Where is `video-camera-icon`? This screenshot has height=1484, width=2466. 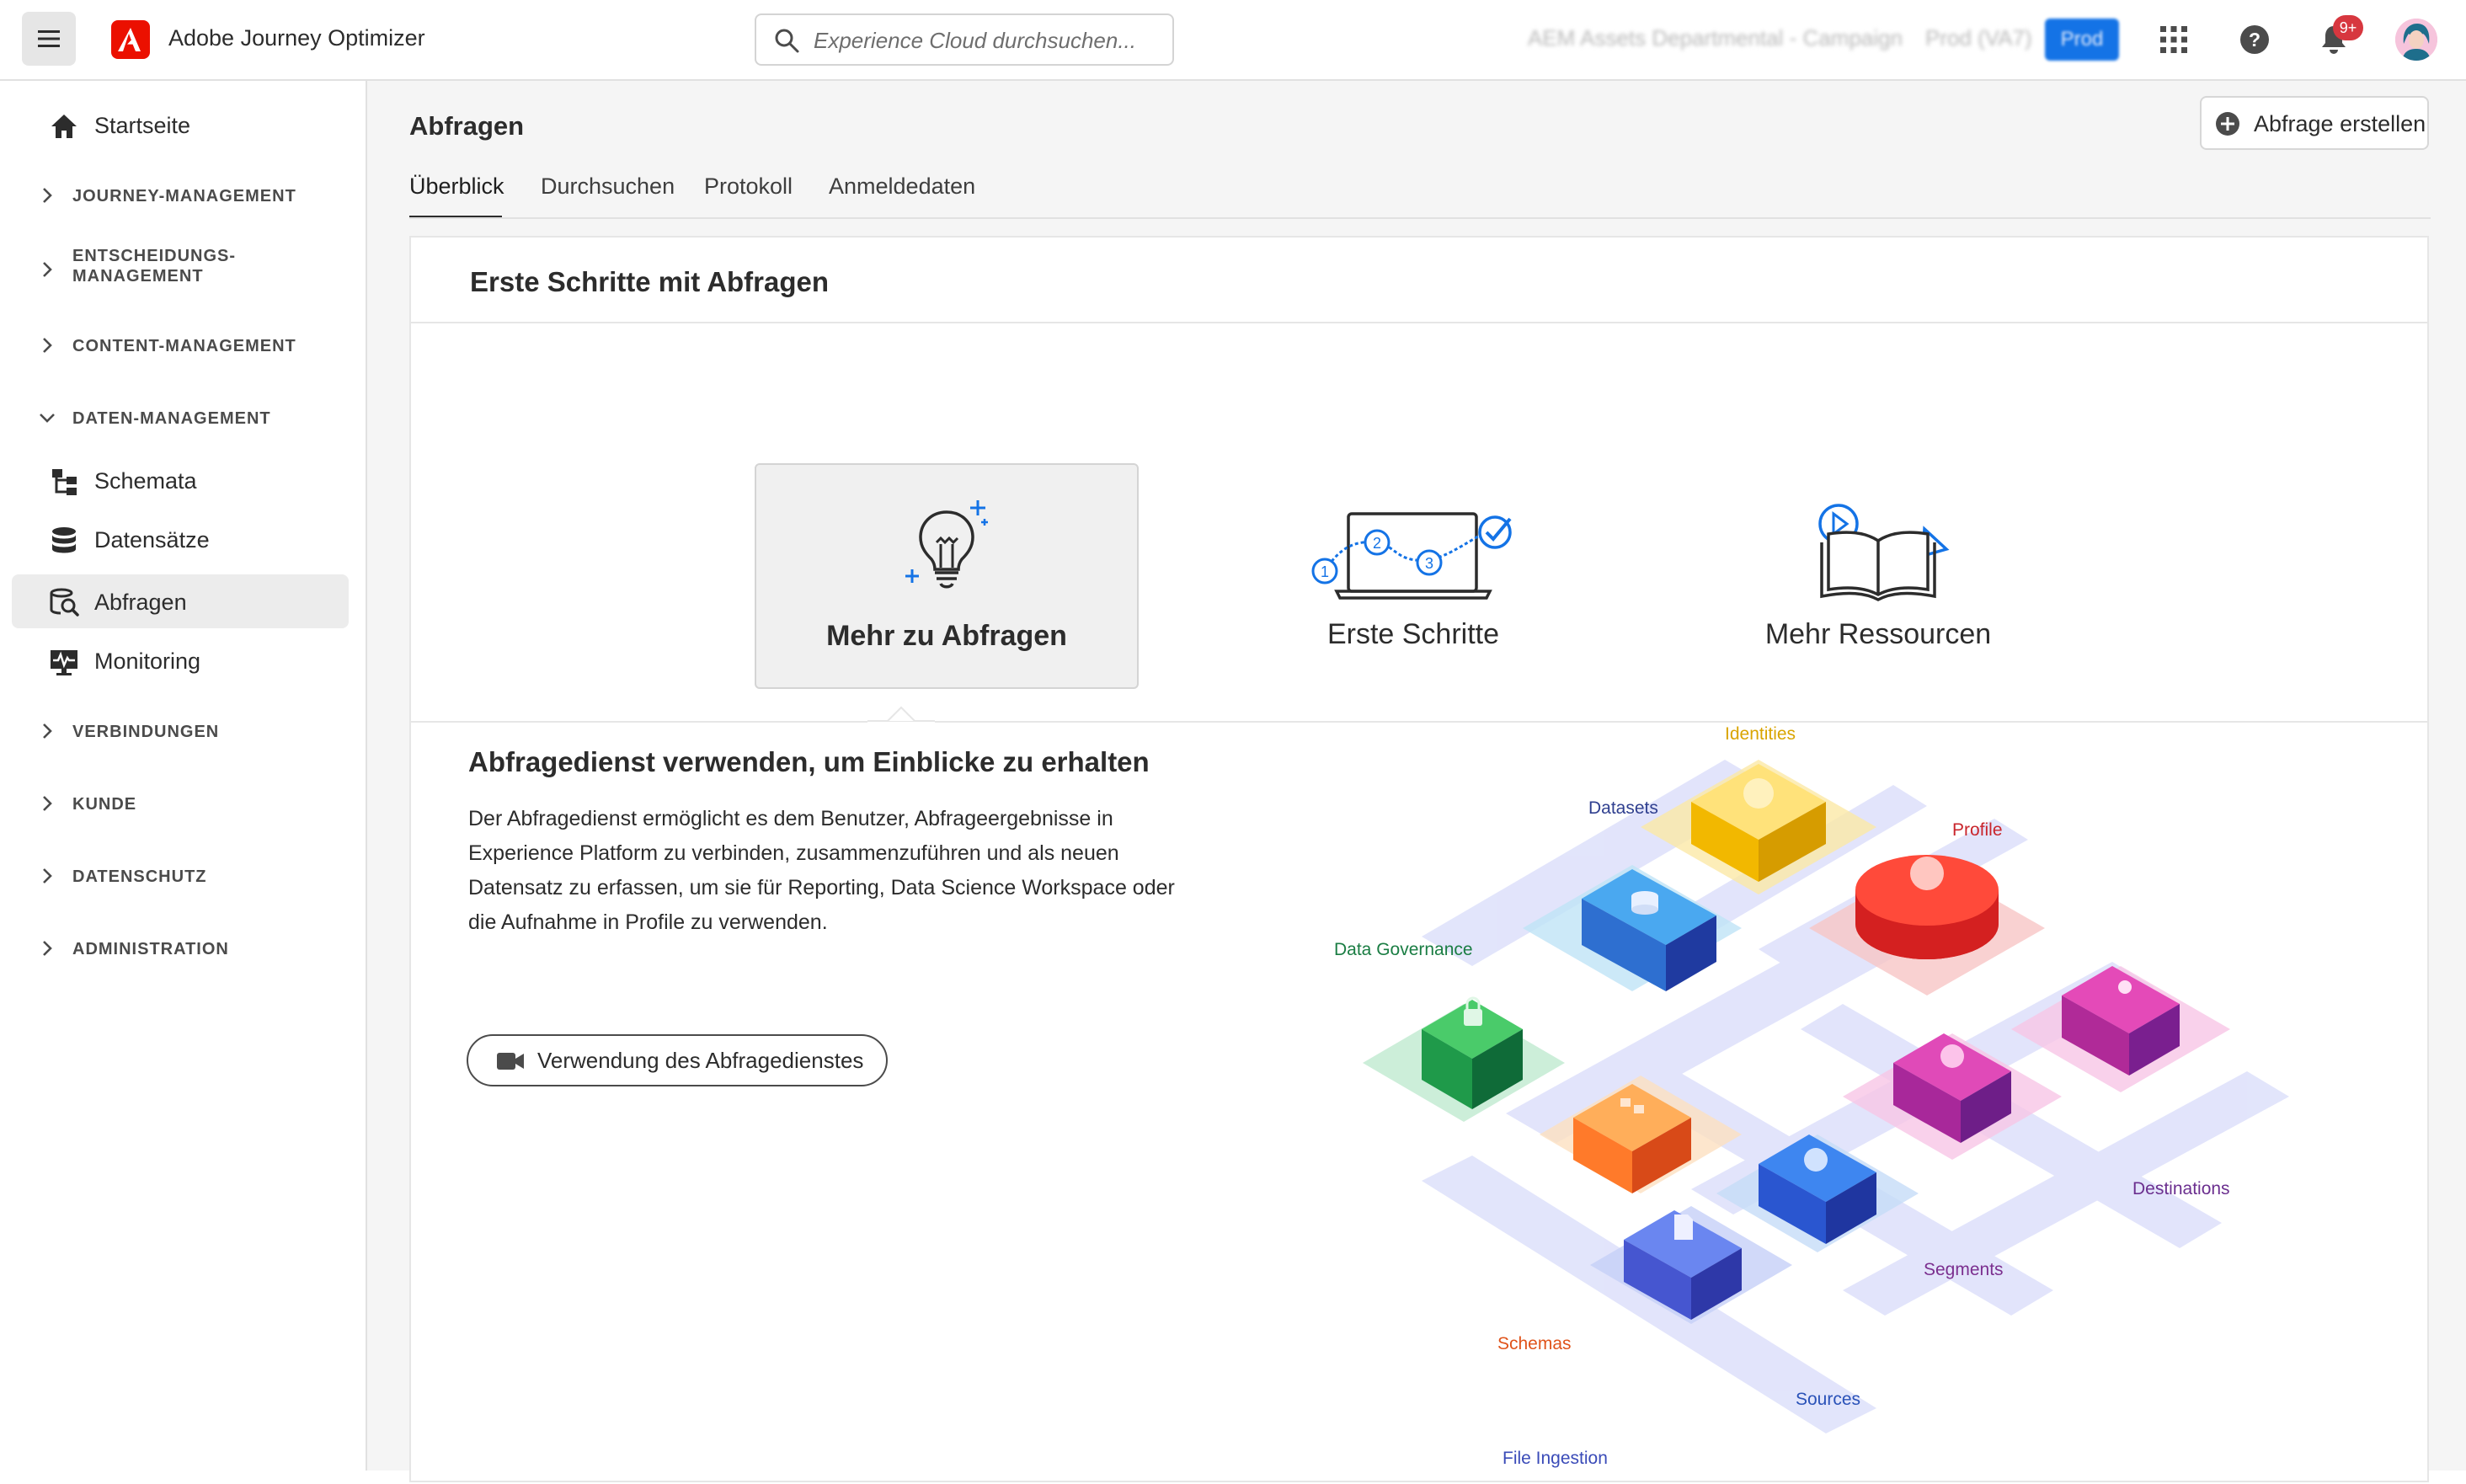 video-camera-icon is located at coordinates (511, 1061).